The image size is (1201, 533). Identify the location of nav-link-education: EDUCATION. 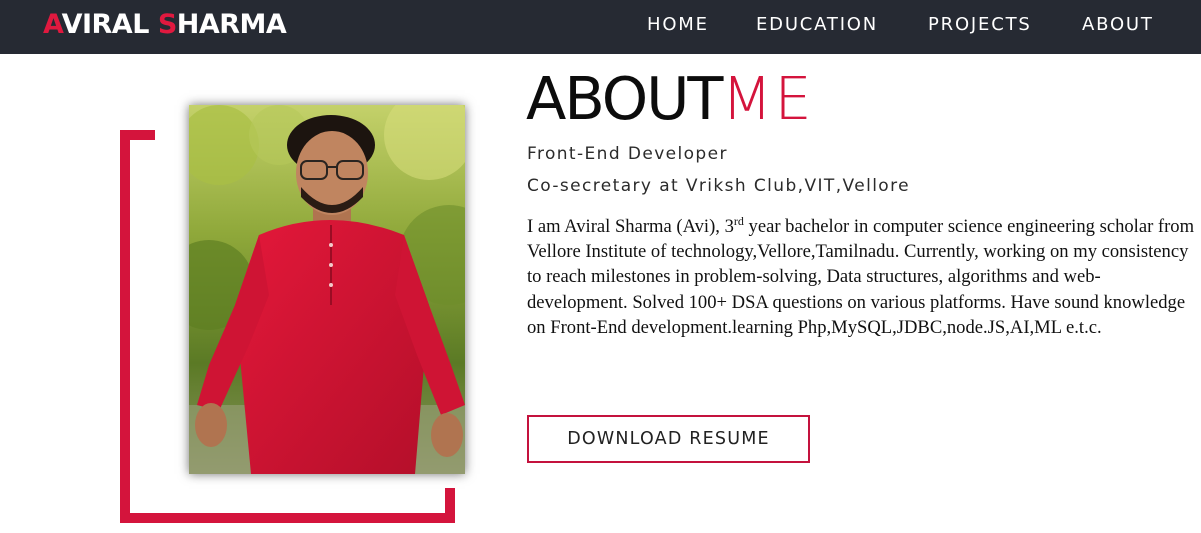
(817, 25).